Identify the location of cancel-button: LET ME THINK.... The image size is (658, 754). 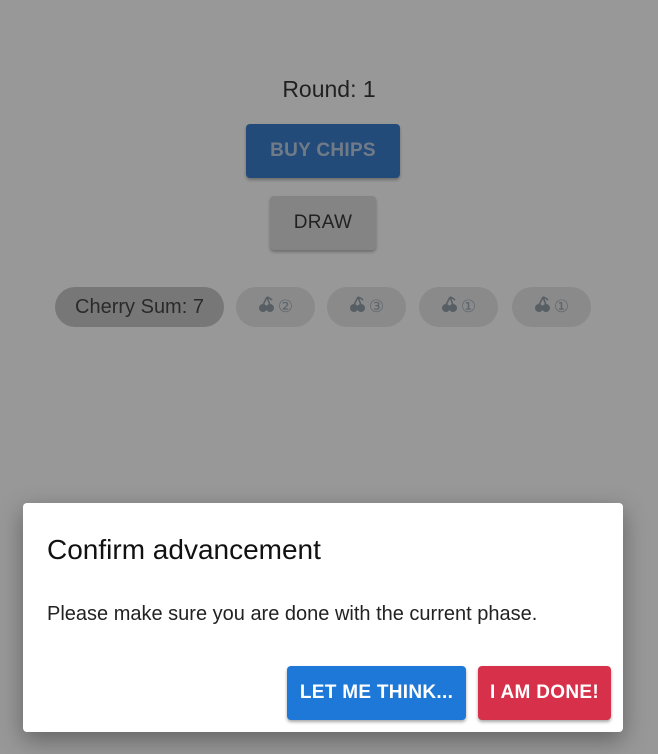
(376, 693).